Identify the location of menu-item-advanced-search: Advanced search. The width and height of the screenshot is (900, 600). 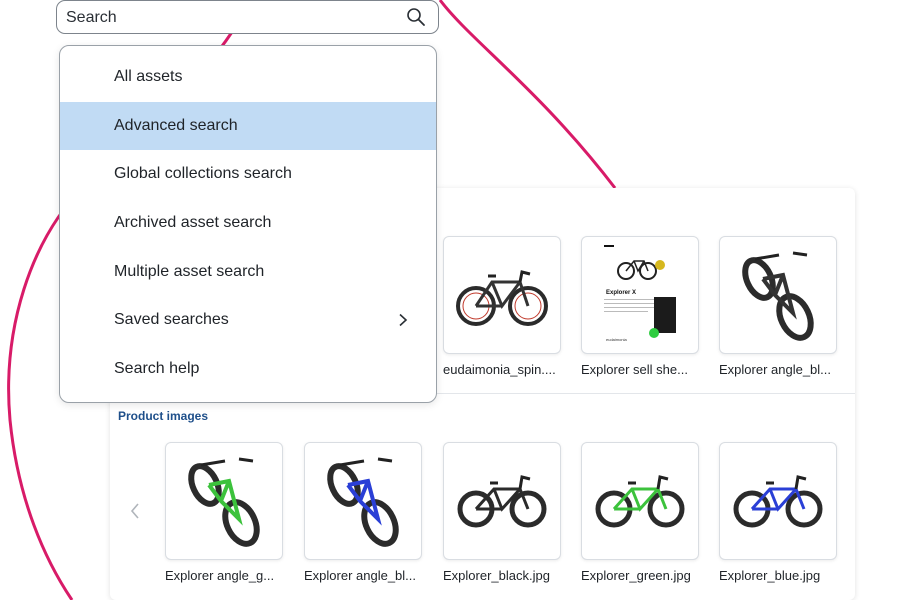
(248, 126).